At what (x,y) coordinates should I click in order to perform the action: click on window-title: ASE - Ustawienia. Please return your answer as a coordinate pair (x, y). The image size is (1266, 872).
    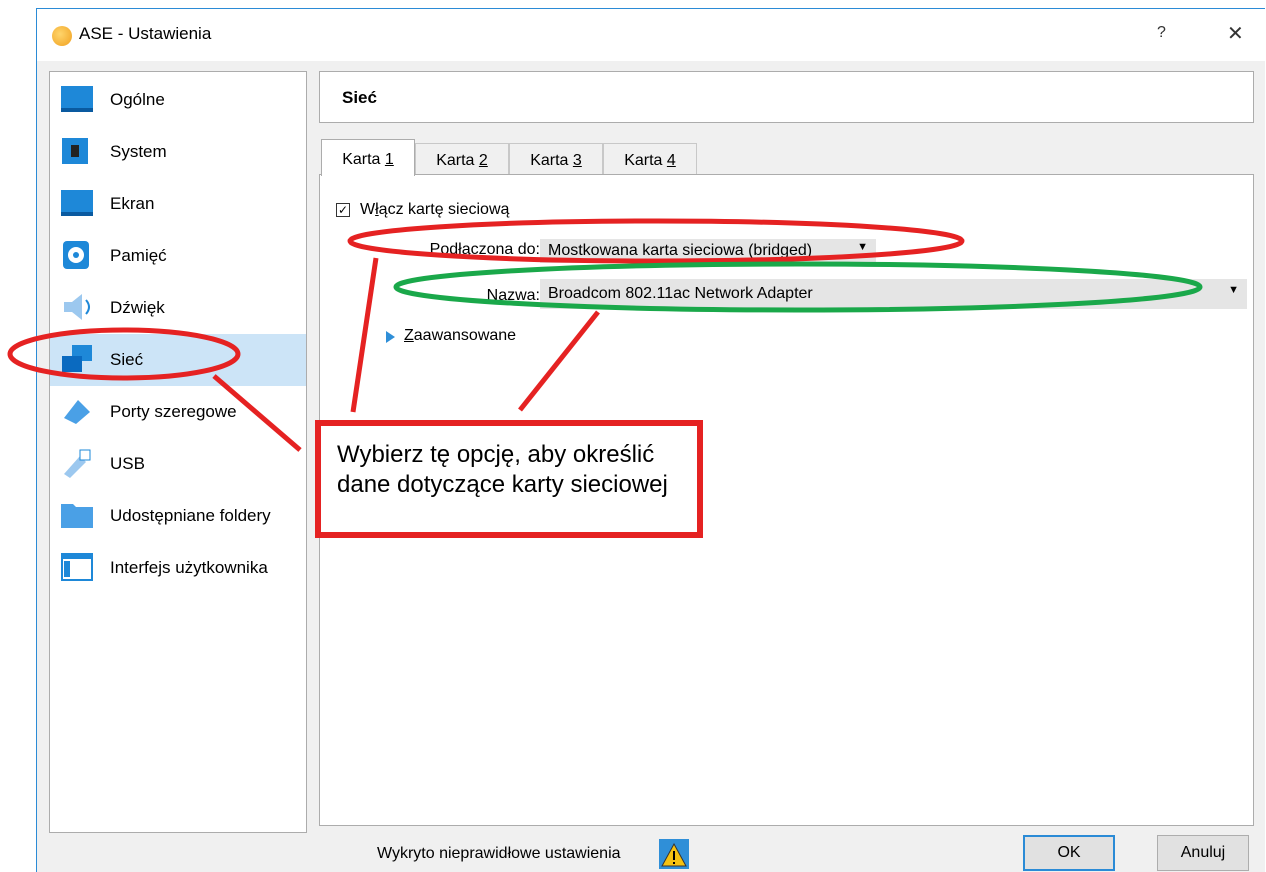
    Looking at the image, I should click on (145, 33).